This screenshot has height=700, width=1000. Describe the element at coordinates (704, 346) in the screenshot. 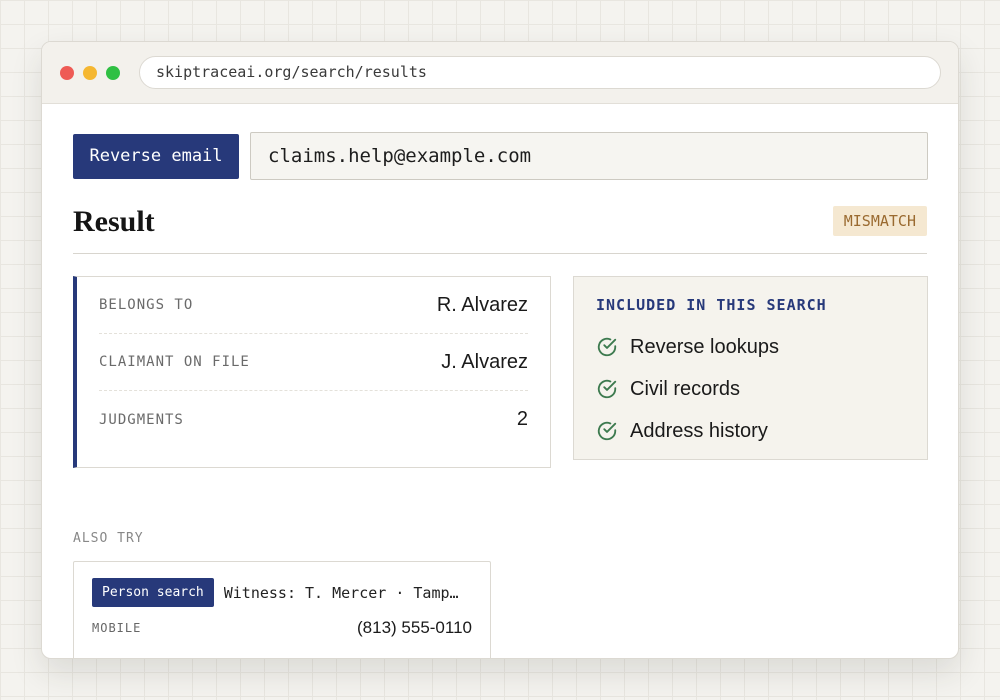

I see `included-item-label: Reverse lookups` at that location.